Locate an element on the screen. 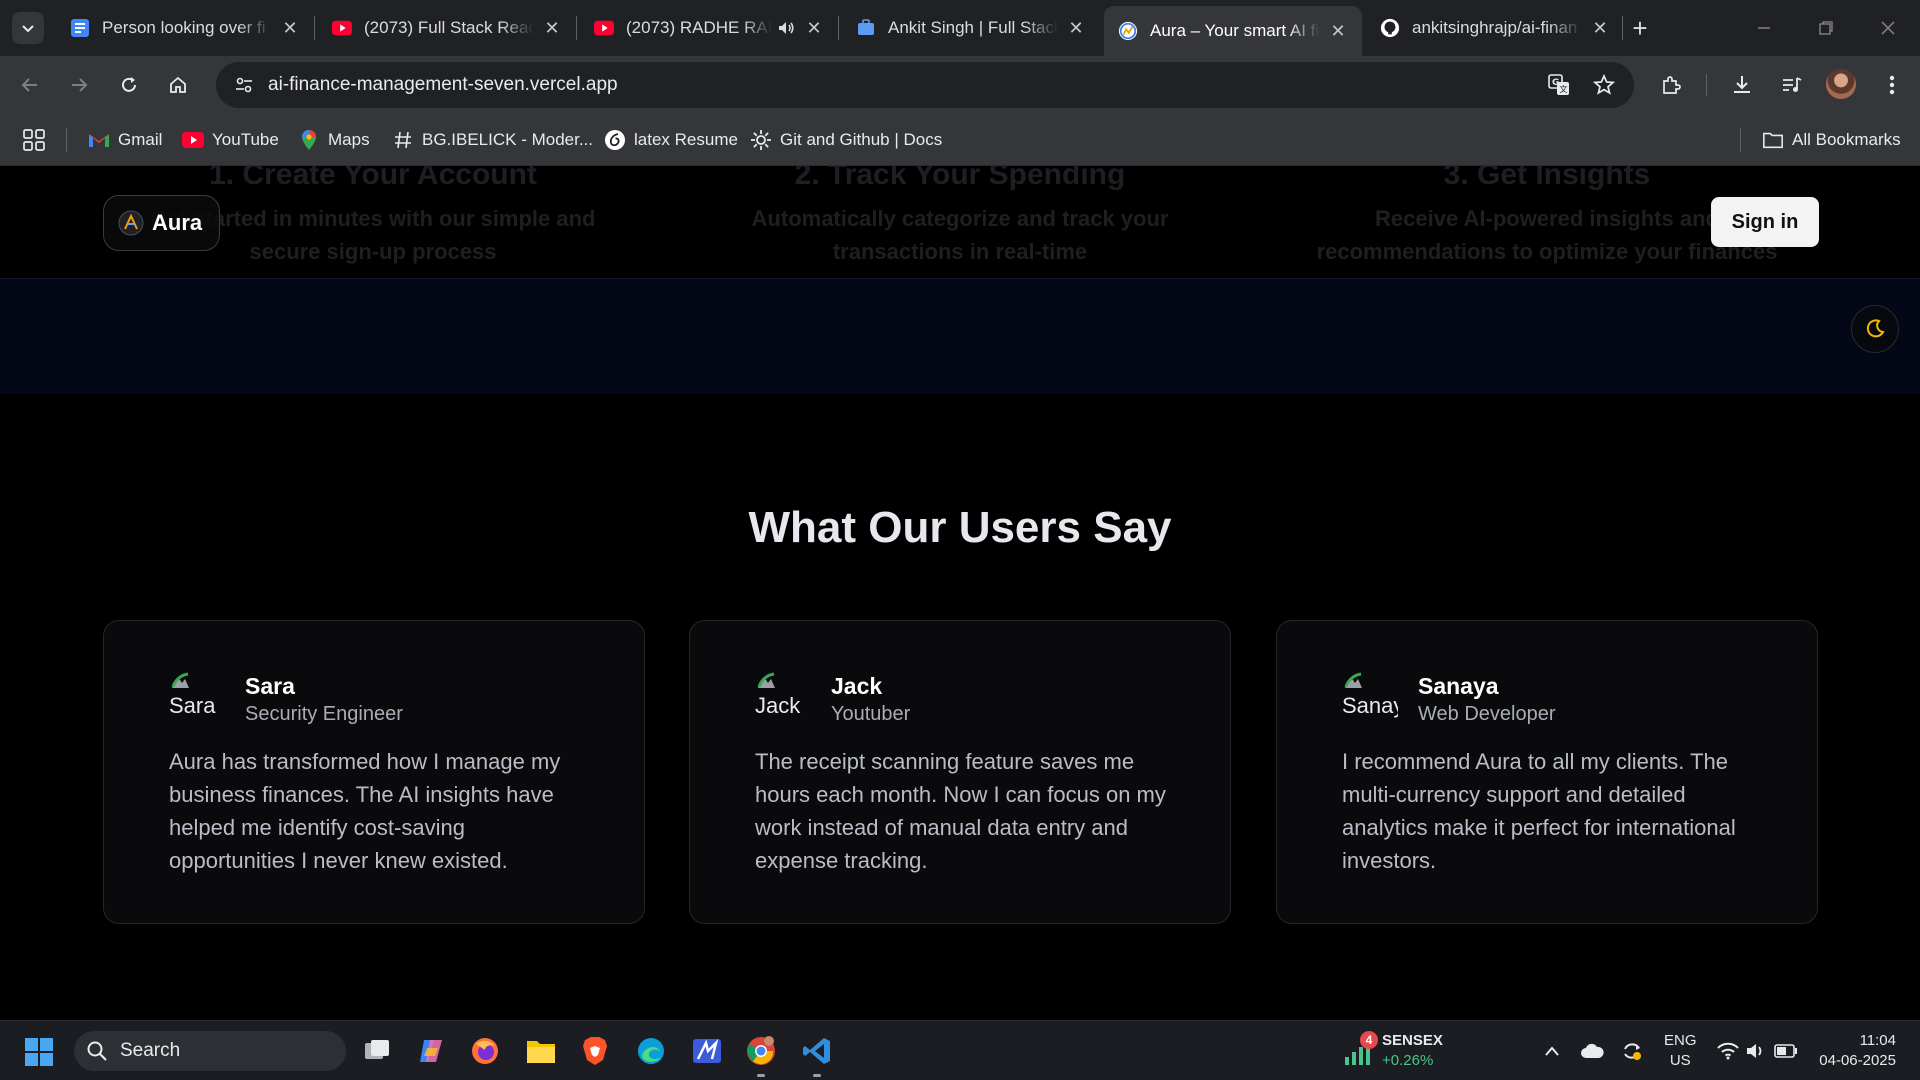 This screenshot has width=1920, height=1080. folder-icon is located at coordinates (1773, 140).